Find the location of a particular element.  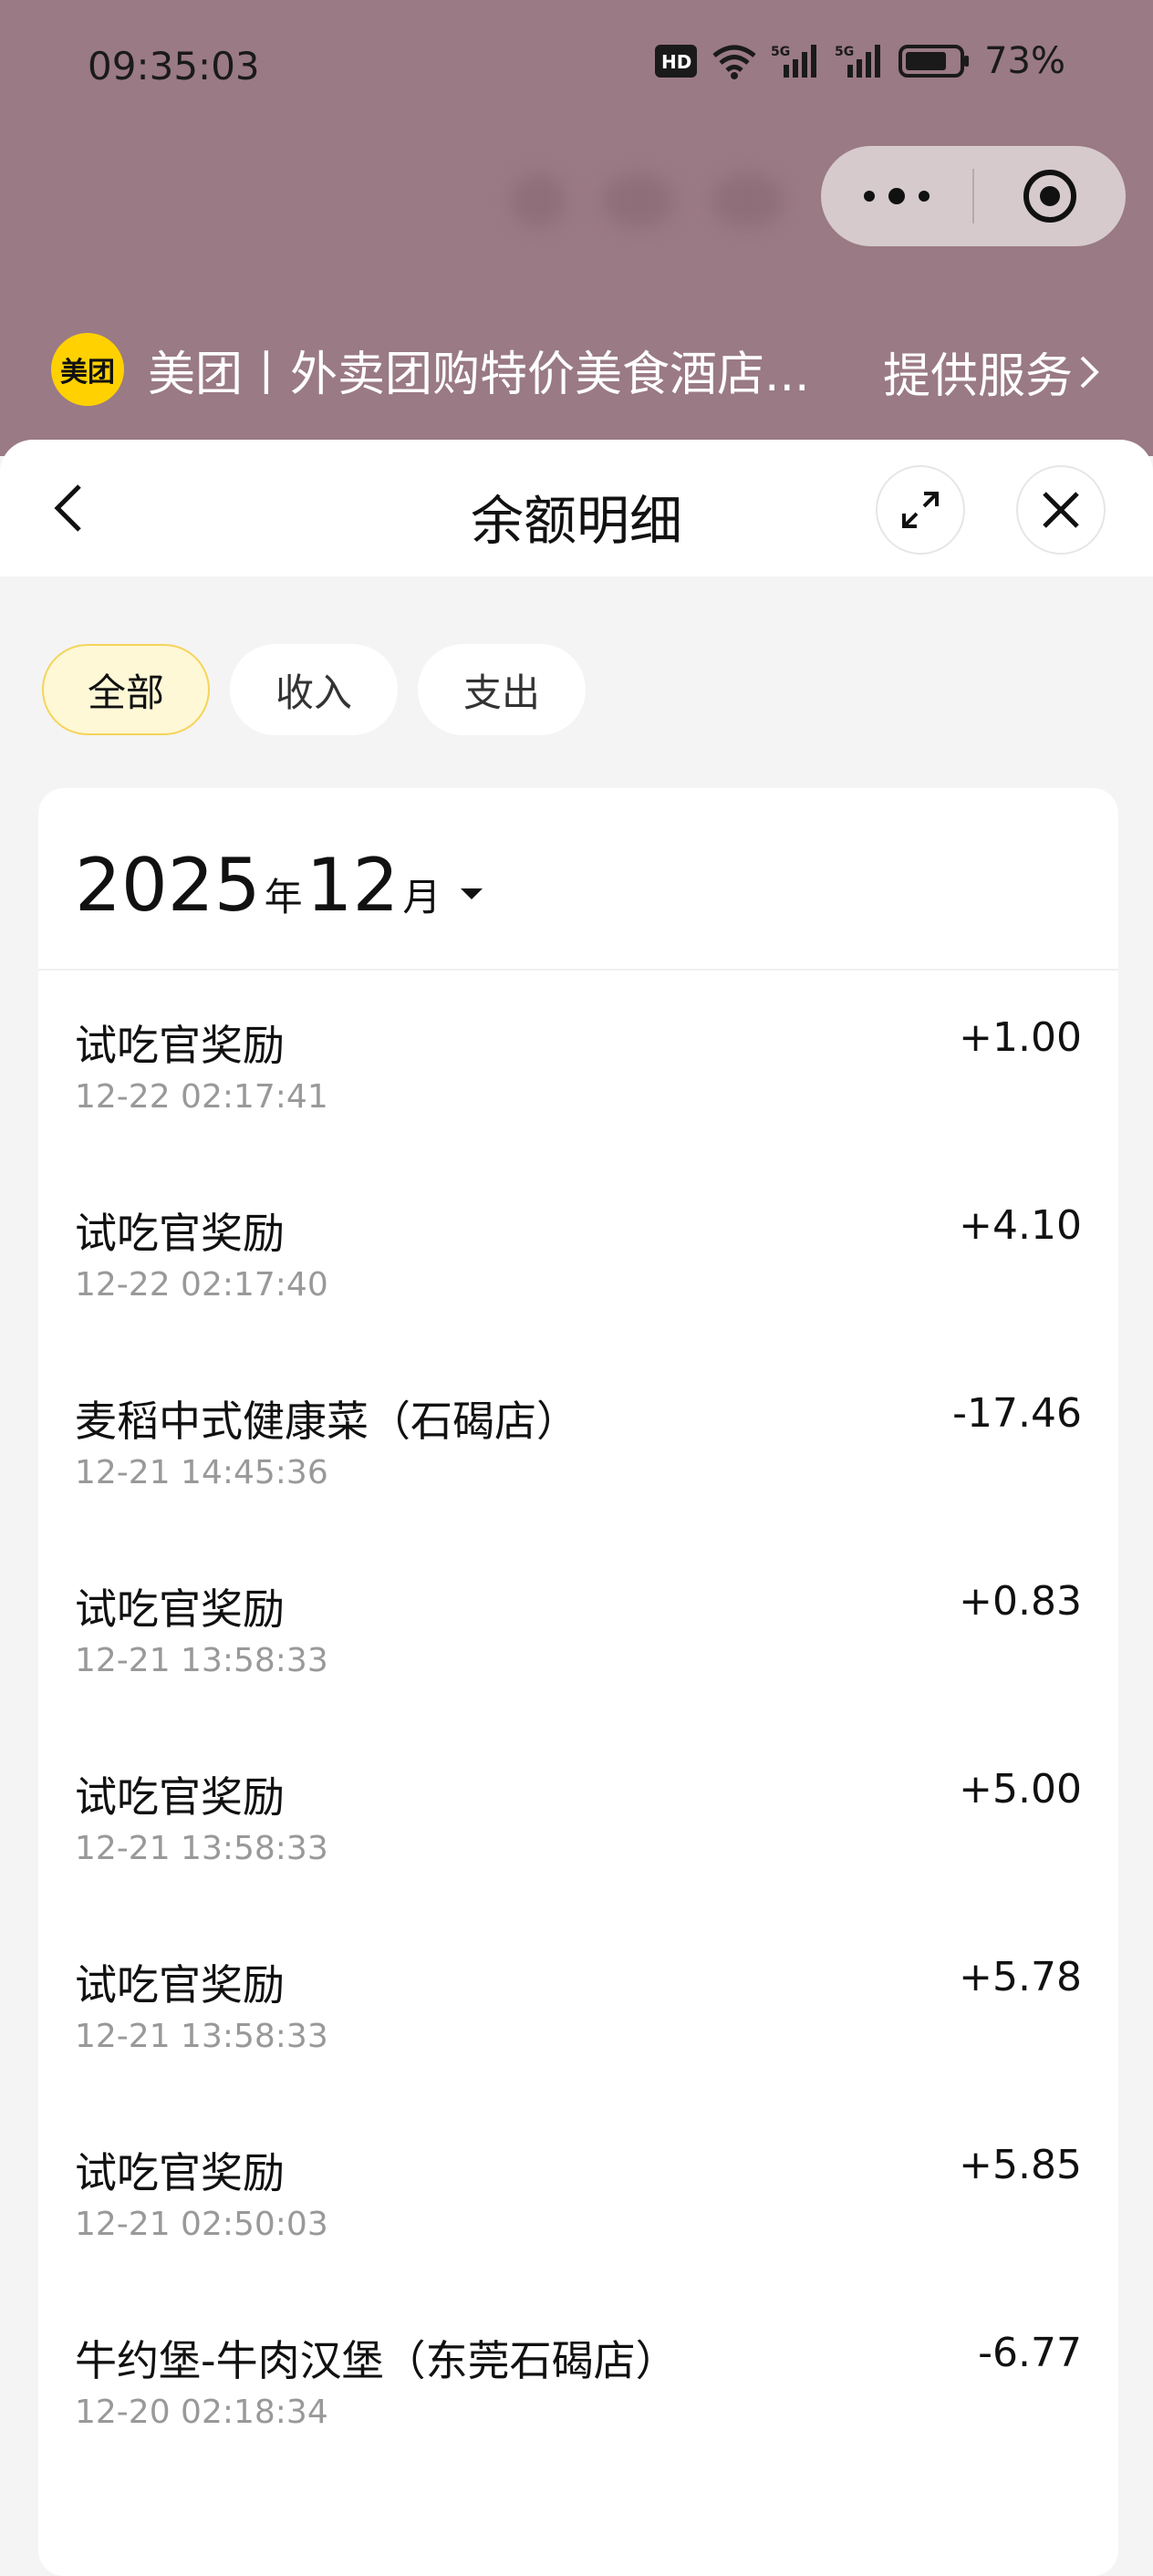

service-label: 提供服务 is located at coordinates (978, 376).